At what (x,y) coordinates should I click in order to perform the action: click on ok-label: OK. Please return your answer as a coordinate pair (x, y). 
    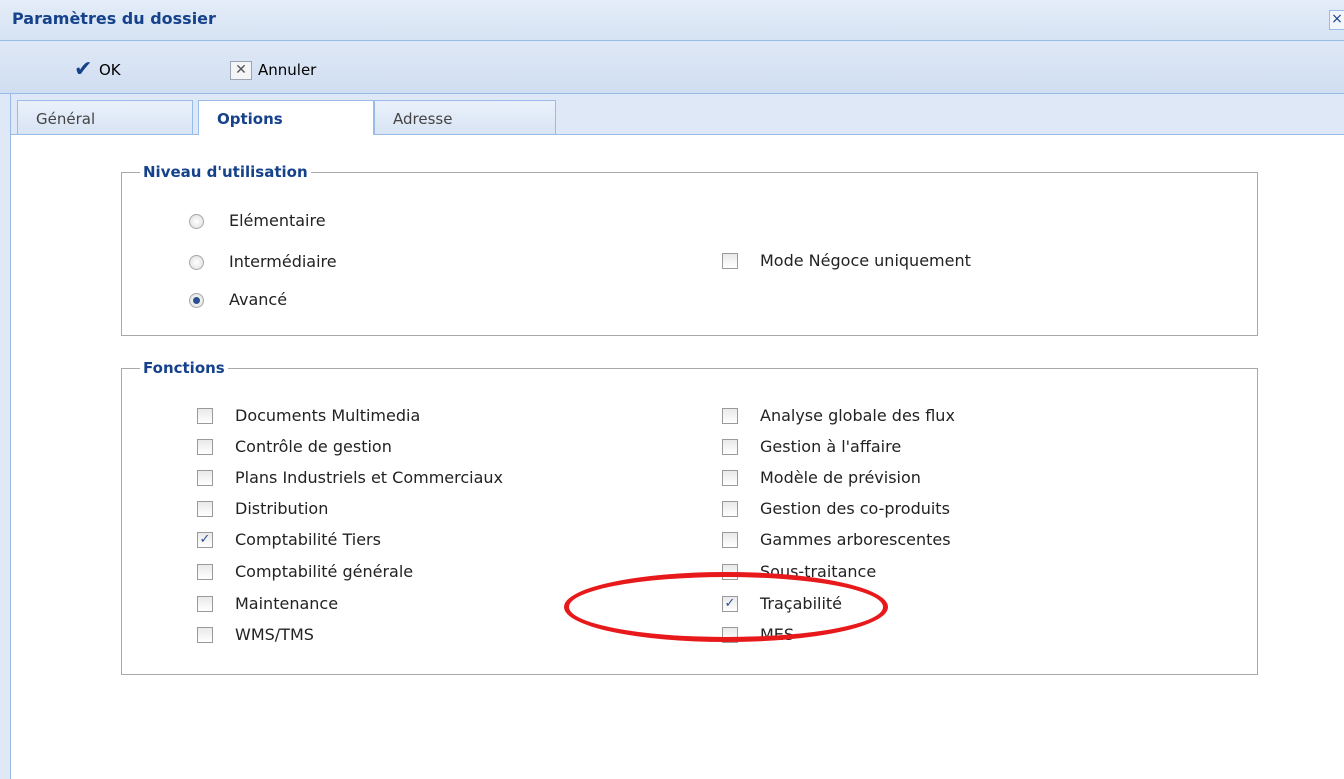
    Looking at the image, I should click on (110, 70).